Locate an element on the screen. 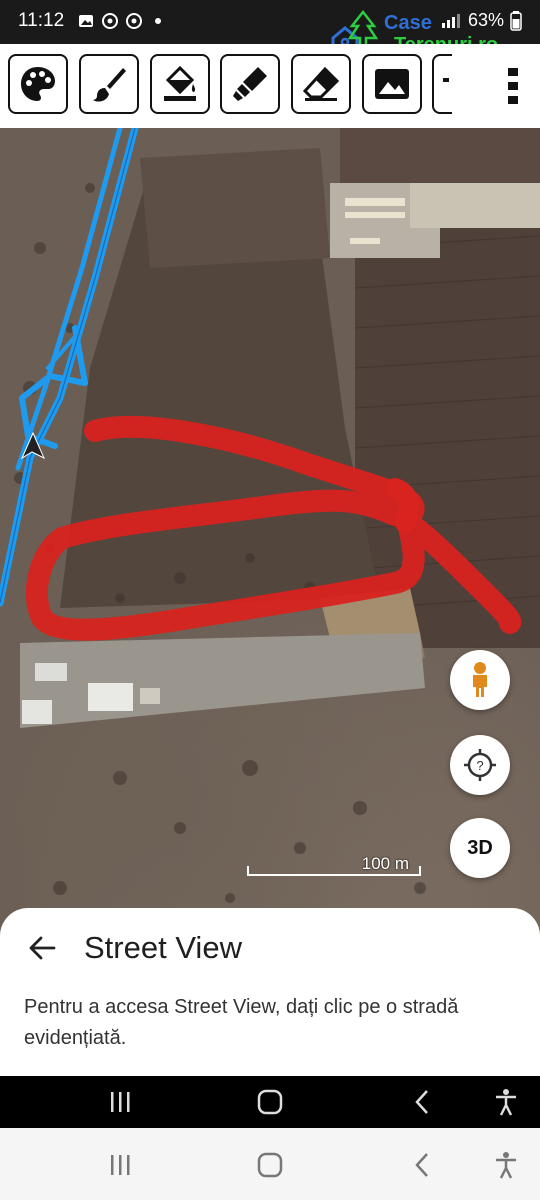 This screenshot has height=1200, width=540. recents-button-secondary is located at coordinates (120, 1165).